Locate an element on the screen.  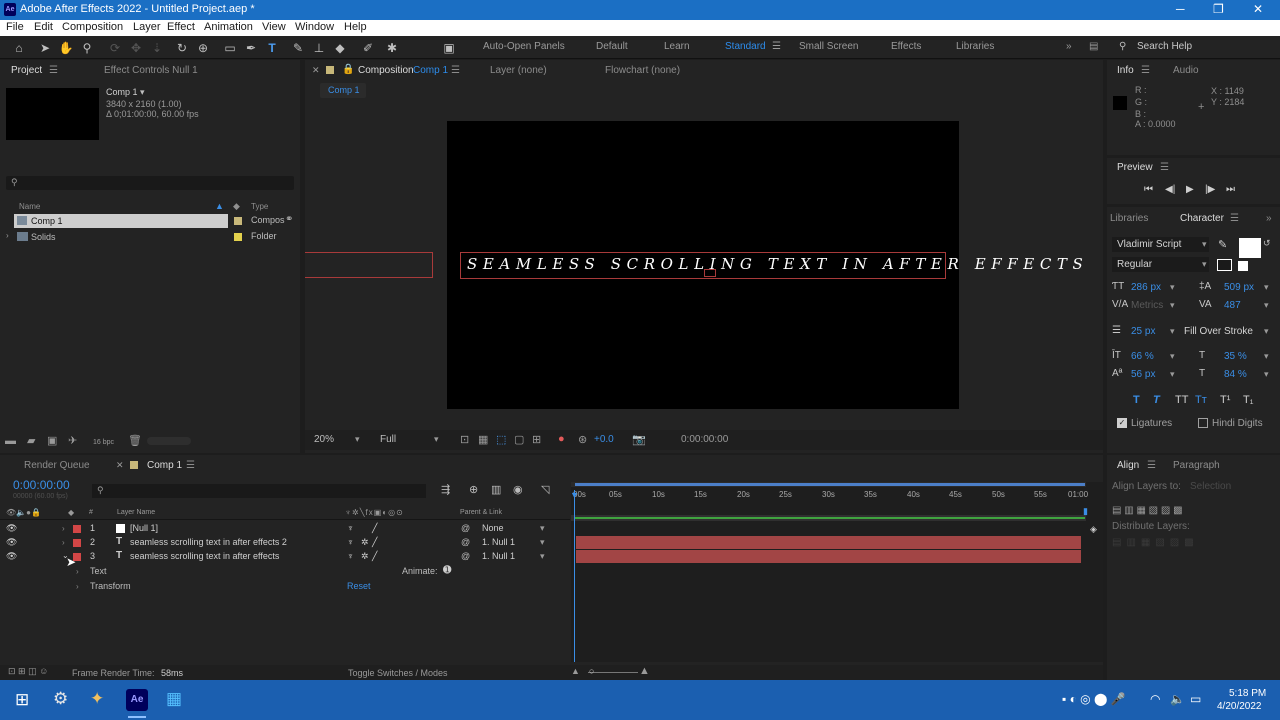
zoom-slider is located at coordinates (613, 672).